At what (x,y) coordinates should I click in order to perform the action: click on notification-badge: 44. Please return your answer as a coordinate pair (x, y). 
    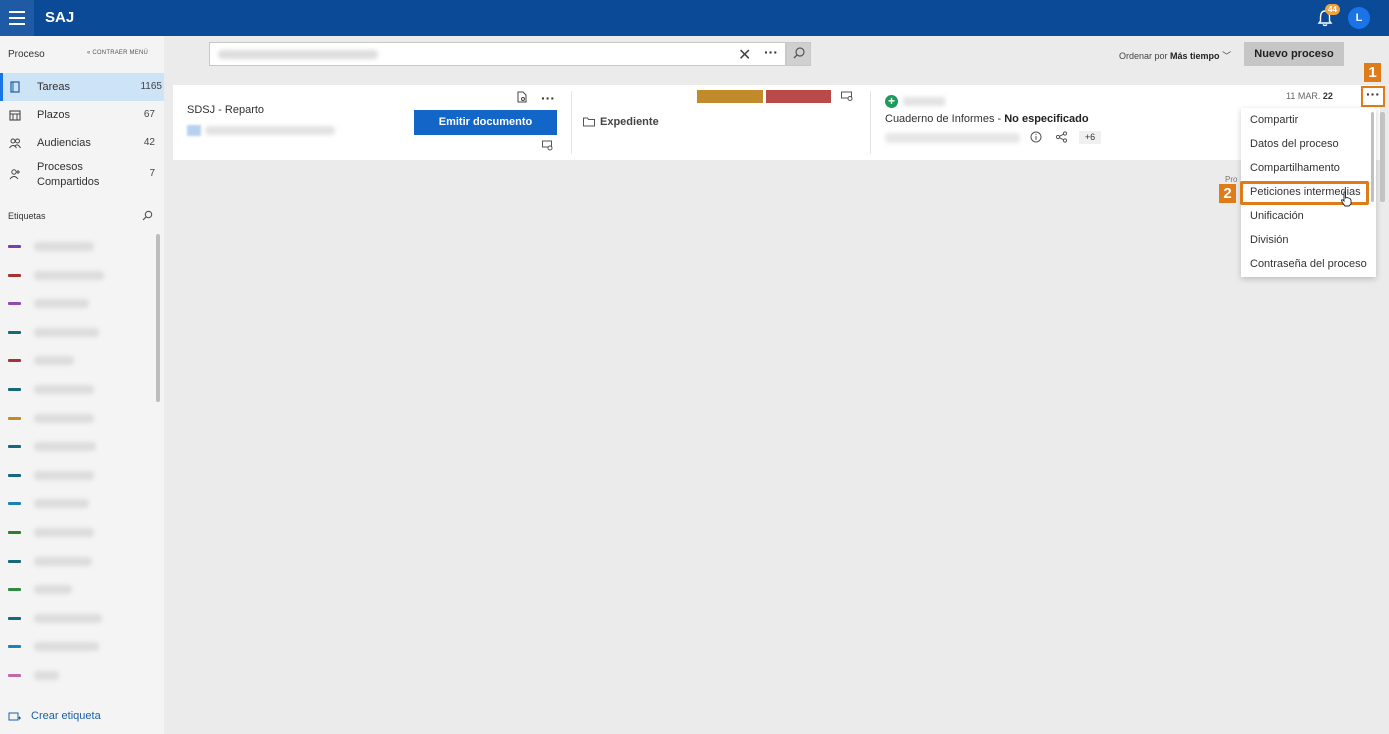
    Looking at the image, I should click on (1332, 9).